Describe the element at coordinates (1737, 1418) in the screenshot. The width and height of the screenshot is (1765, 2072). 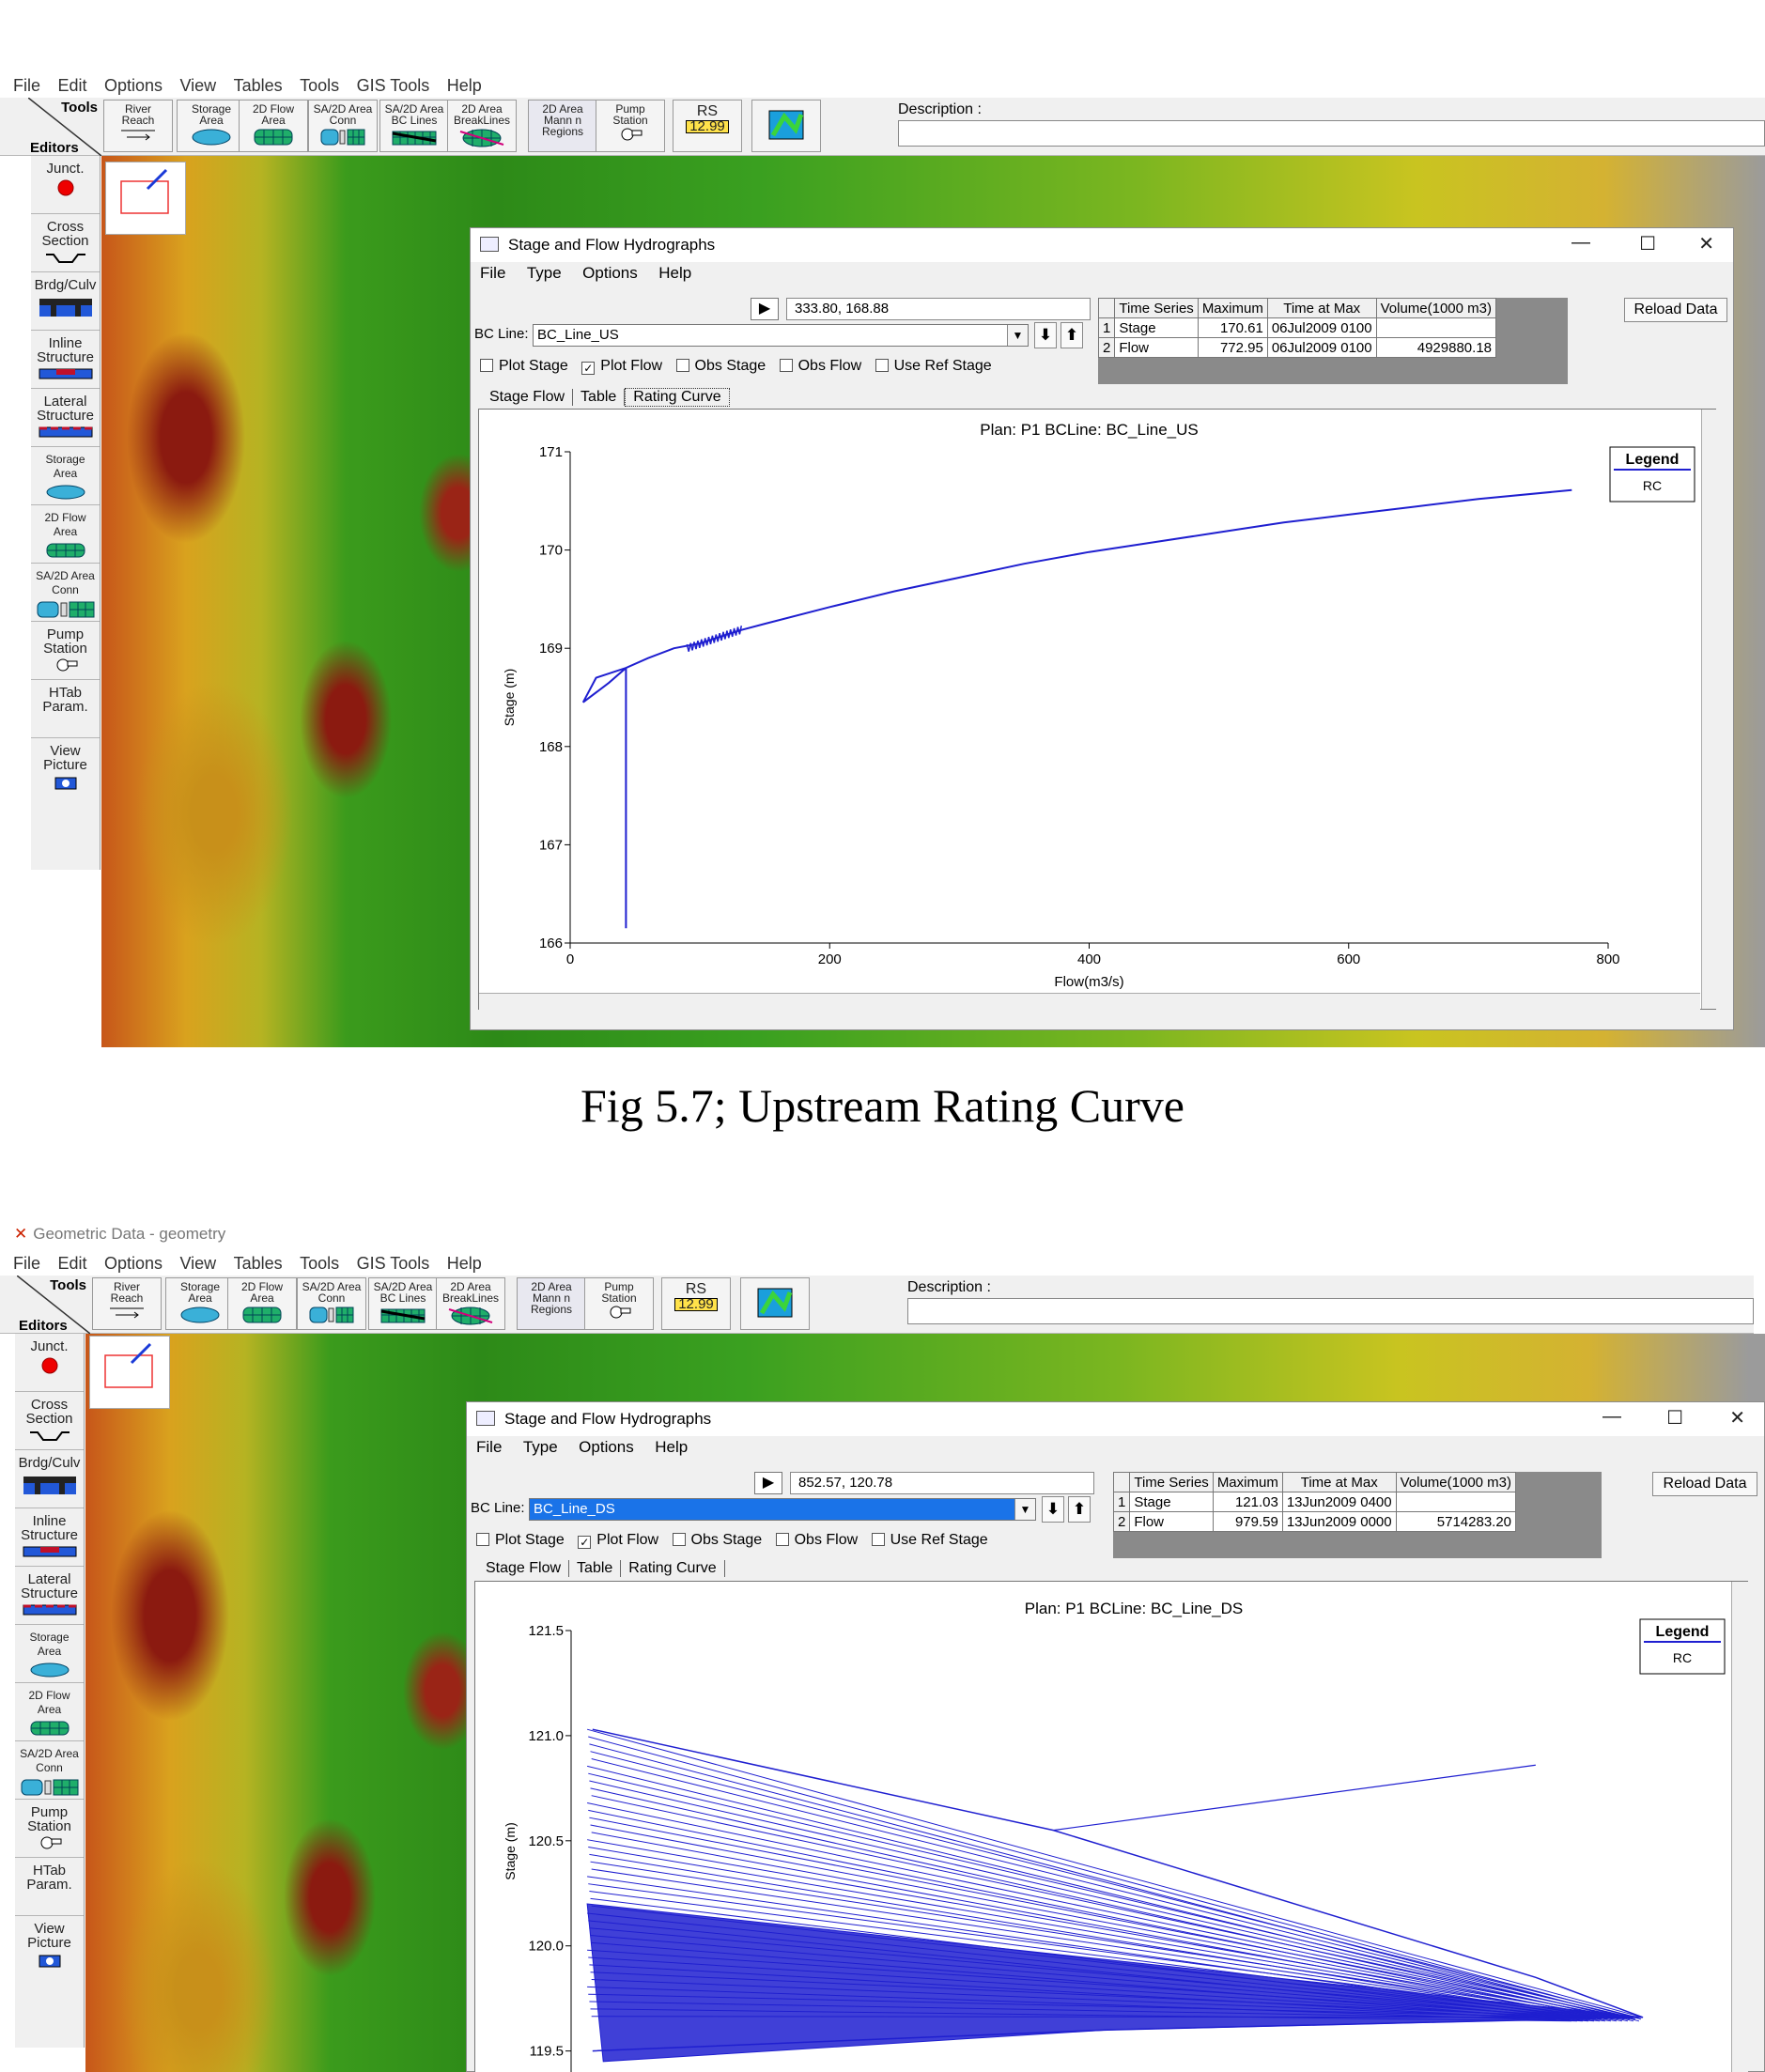
I see `close-icon: ✕` at that location.